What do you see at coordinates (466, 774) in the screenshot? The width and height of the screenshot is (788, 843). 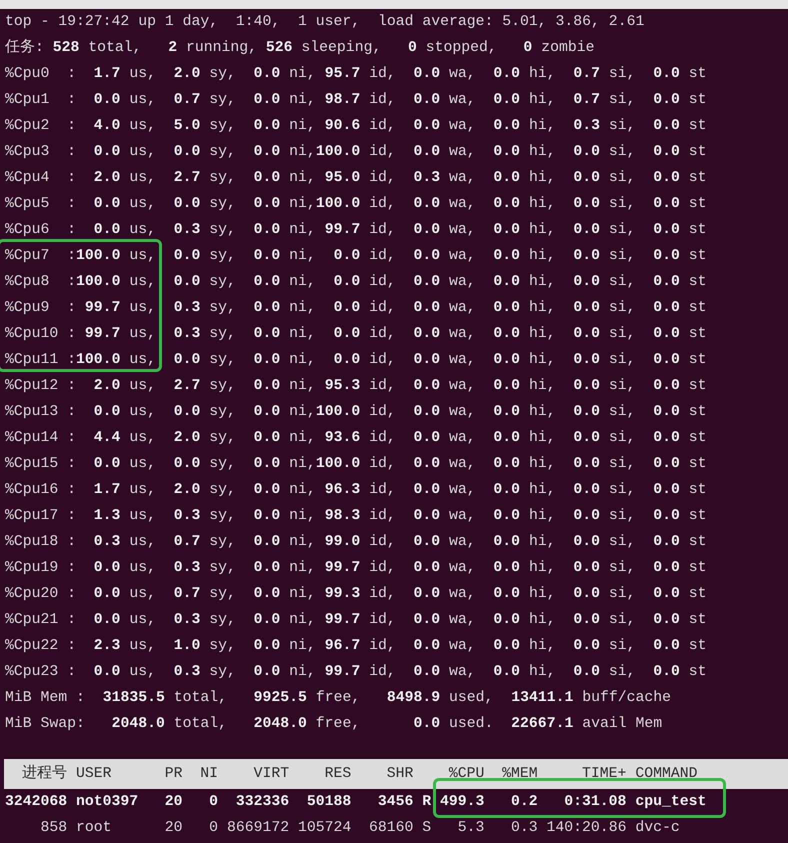 I see `column-header: %CPU` at bounding box center [466, 774].